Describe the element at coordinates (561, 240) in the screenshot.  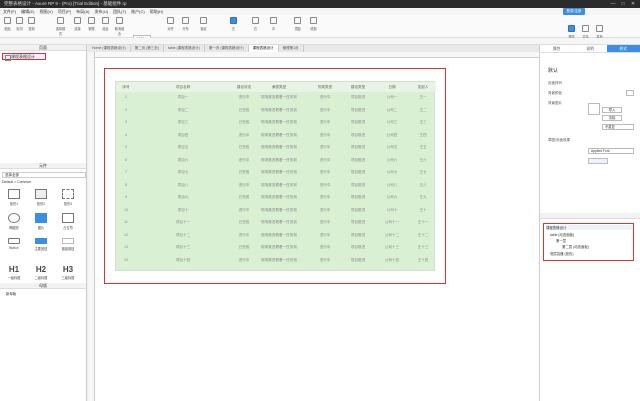
I see `outline-item: 第一层` at that location.